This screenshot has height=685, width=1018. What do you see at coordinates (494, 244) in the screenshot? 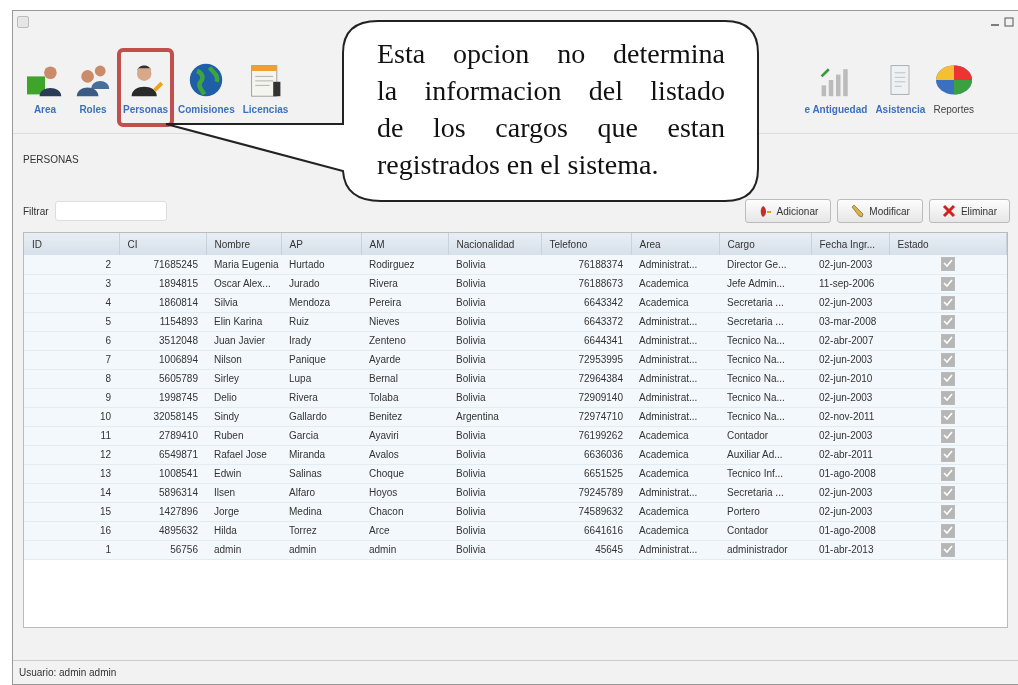
I see `column-header: Nacionalidad` at bounding box center [494, 244].